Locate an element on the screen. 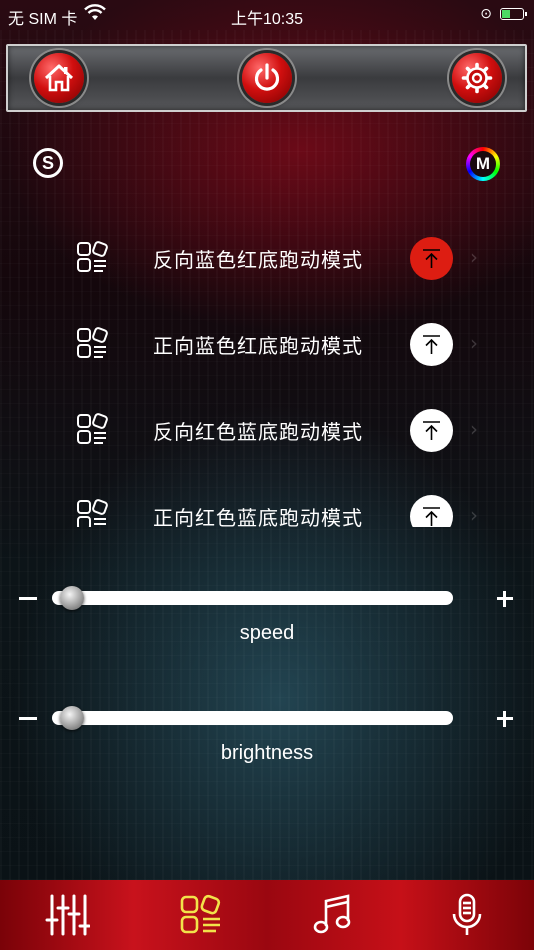 This screenshot has height=950, width=534. status-time: 上午10:35 is located at coordinates (267, 19).